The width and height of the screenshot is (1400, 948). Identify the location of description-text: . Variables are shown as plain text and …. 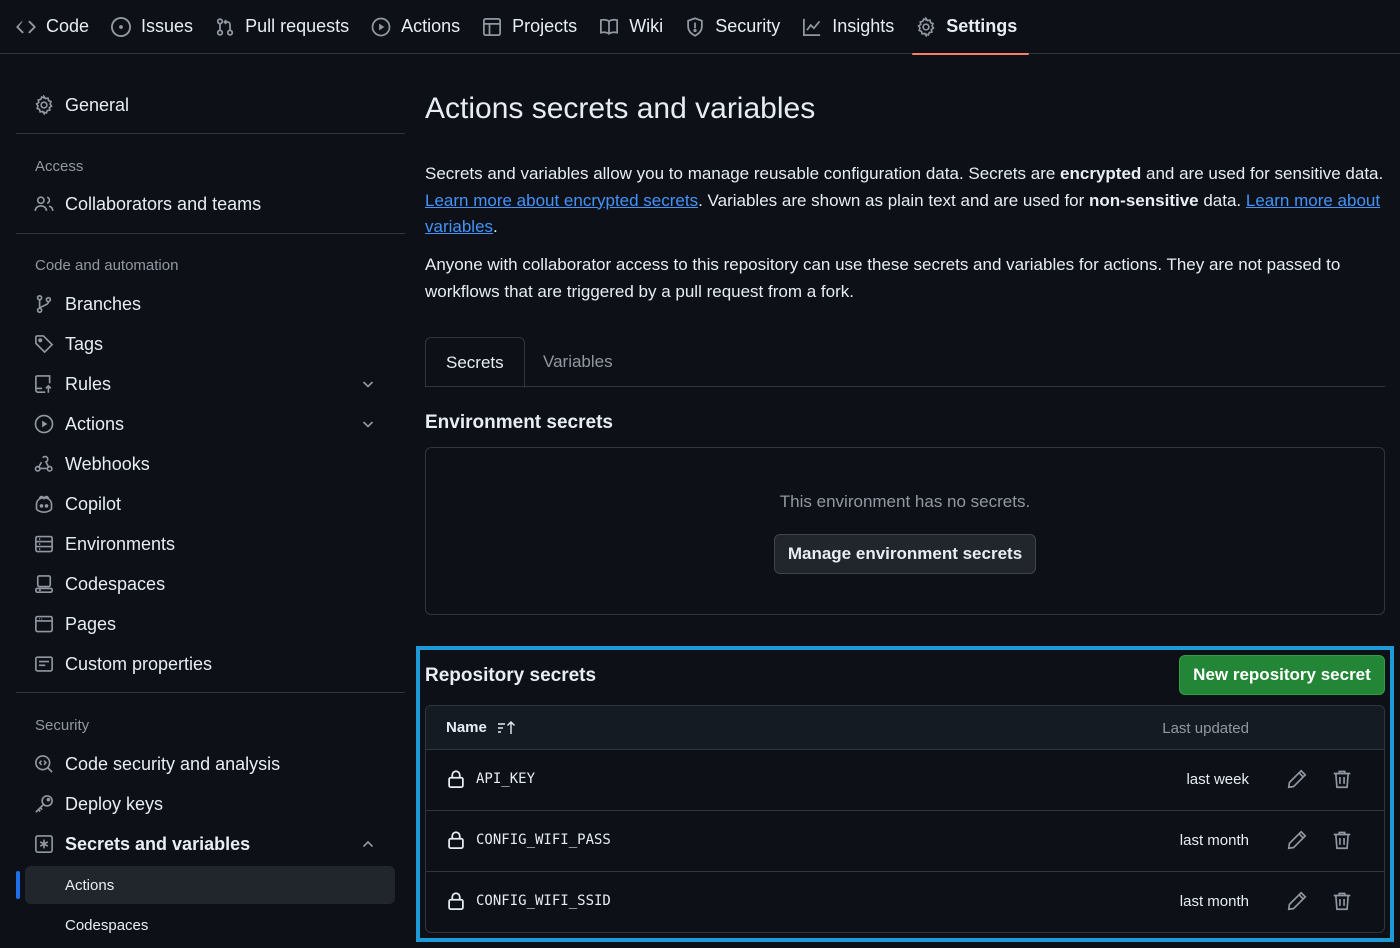
(894, 200).